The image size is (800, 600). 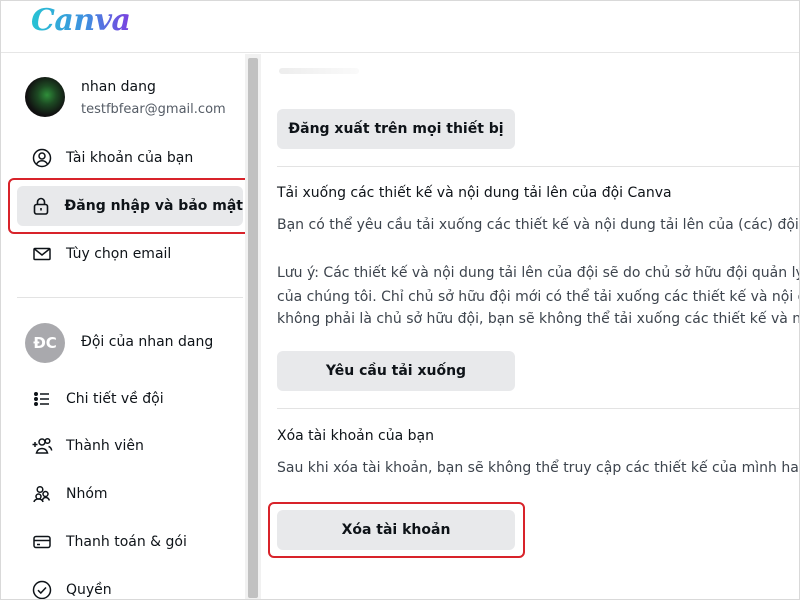 I want to click on avatar, so click(x=45, y=97).